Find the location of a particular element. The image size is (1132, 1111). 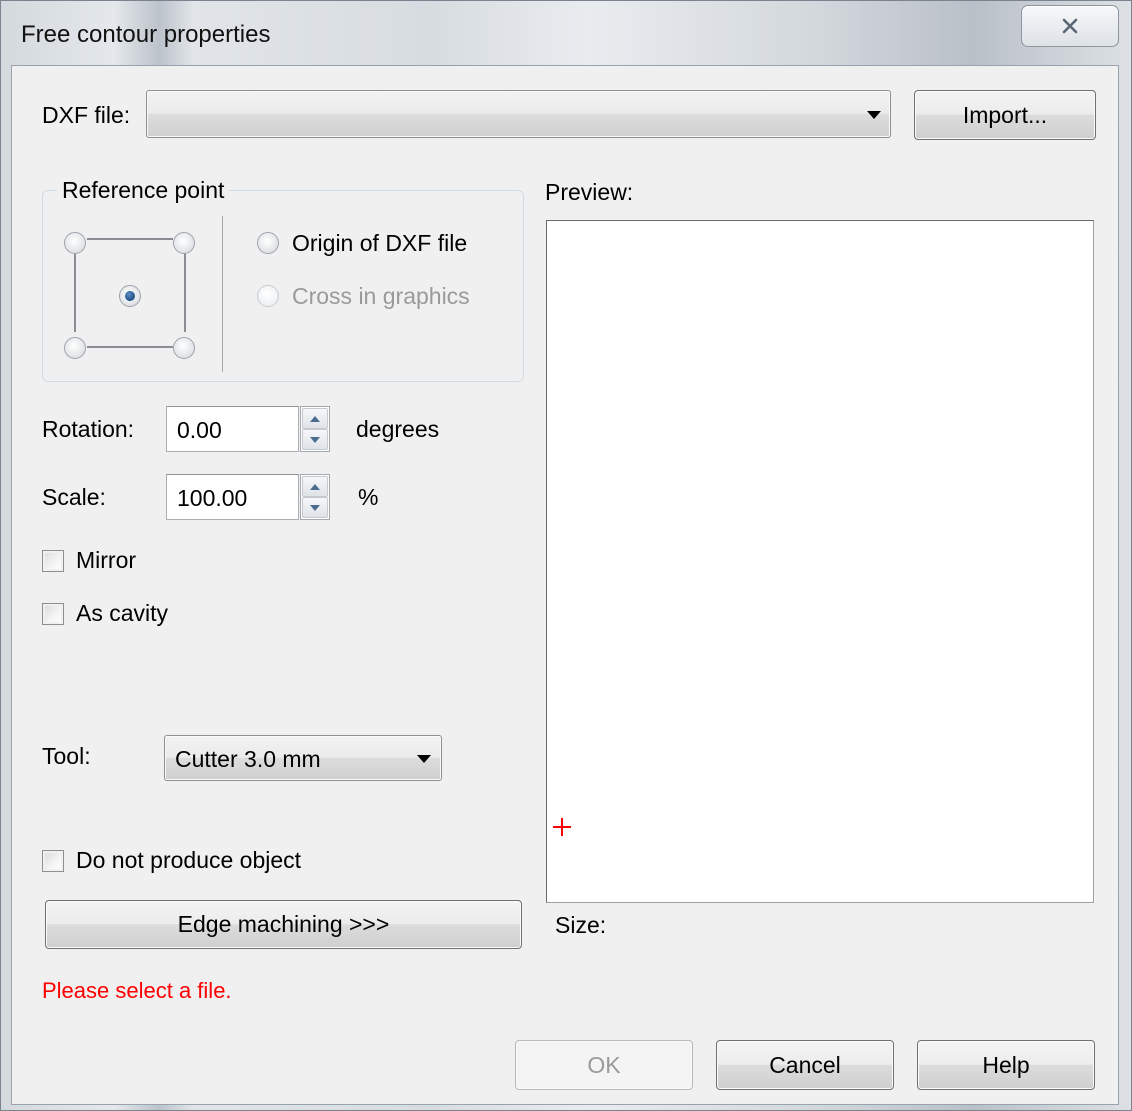

group-separator is located at coordinates (222, 294).